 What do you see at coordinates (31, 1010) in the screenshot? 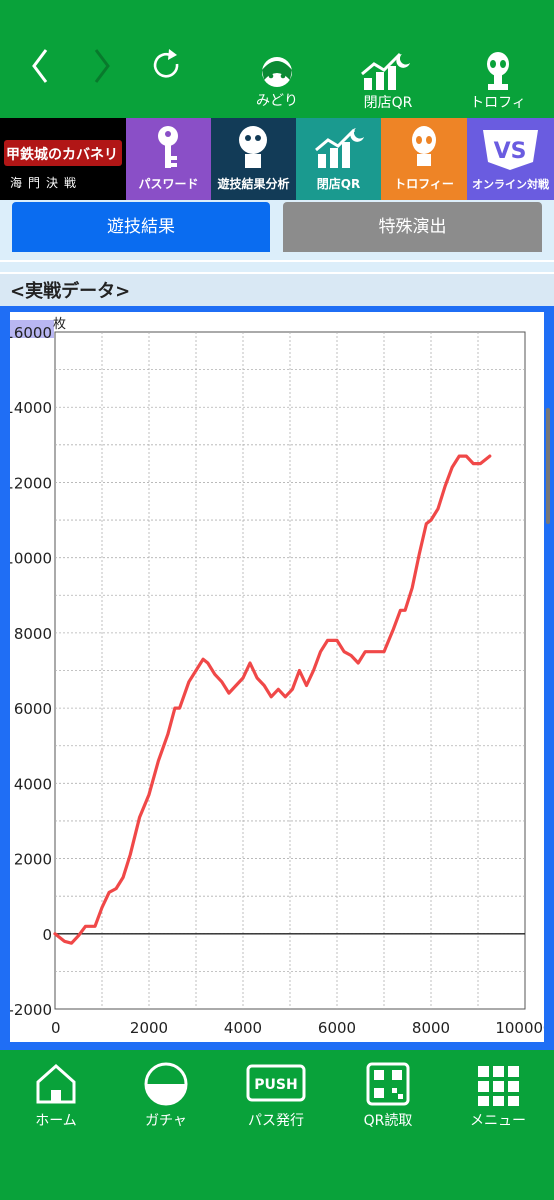
I see `y-tick-label: -2000` at bounding box center [31, 1010].